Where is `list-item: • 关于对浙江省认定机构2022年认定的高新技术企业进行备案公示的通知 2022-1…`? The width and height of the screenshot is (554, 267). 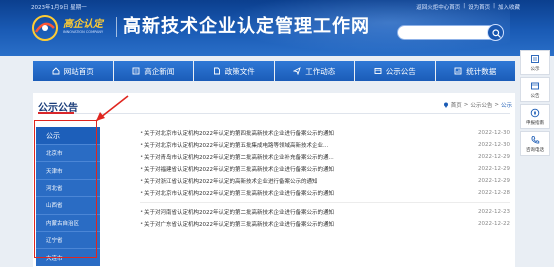
list-item: • 关于对浙江省认定机构2022年认定的高新技术企业进行备案公示的通知 2022-1… is located at coordinates (325, 181).